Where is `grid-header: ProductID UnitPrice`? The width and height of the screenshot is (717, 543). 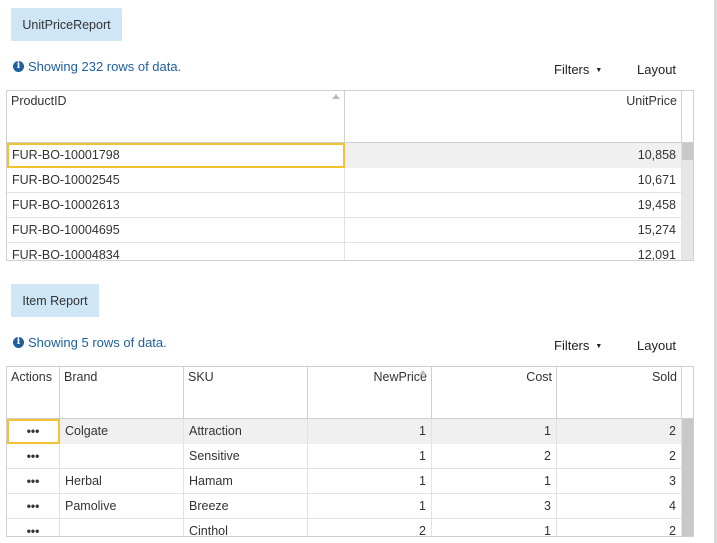 grid-header: ProductID UnitPrice is located at coordinates (350, 117).